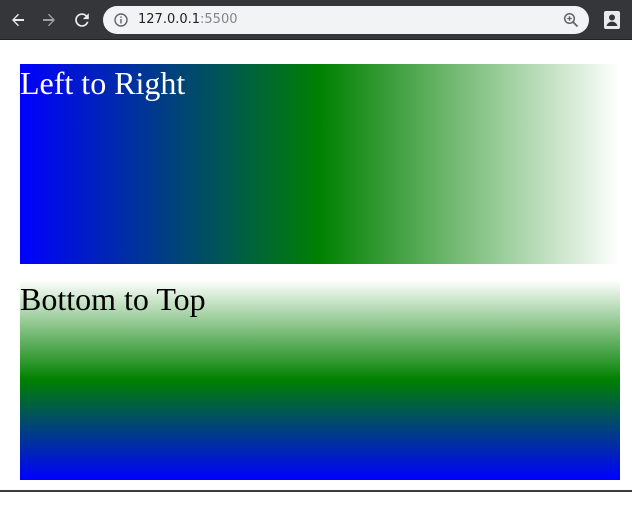  I want to click on reload-icon, so click(82, 20).